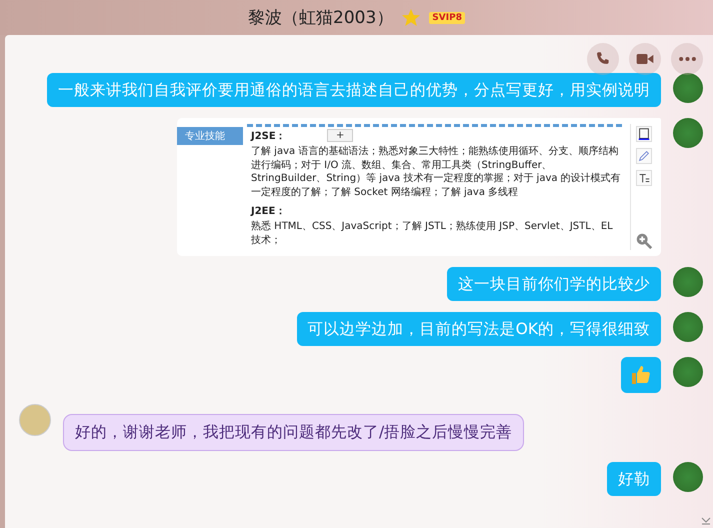 The height and width of the screenshot is (528, 713). What do you see at coordinates (634, 479) in the screenshot?
I see `message-bubble: 好勒` at bounding box center [634, 479].